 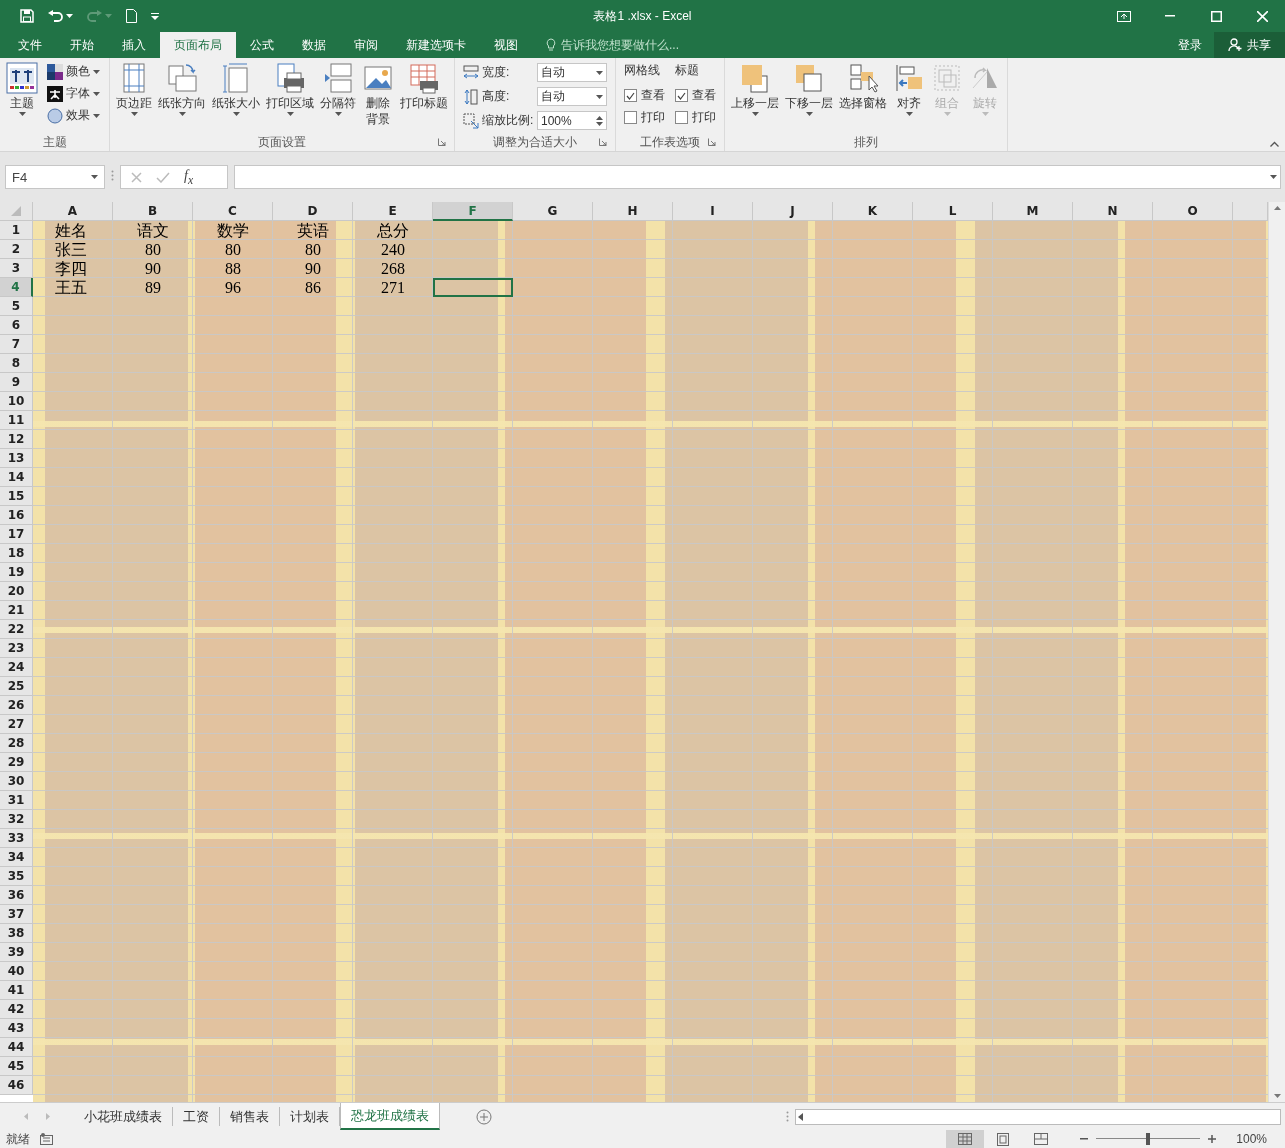 What do you see at coordinates (16, 515) in the screenshot?
I see `row-header: 16` at bounding box center [16, 515].